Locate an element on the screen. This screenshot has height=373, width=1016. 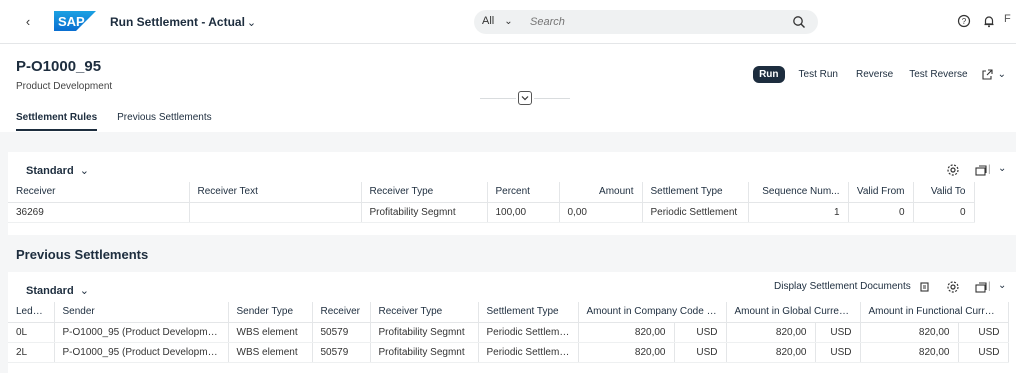
column-header: Ledger is located at coordinates (31, 312).